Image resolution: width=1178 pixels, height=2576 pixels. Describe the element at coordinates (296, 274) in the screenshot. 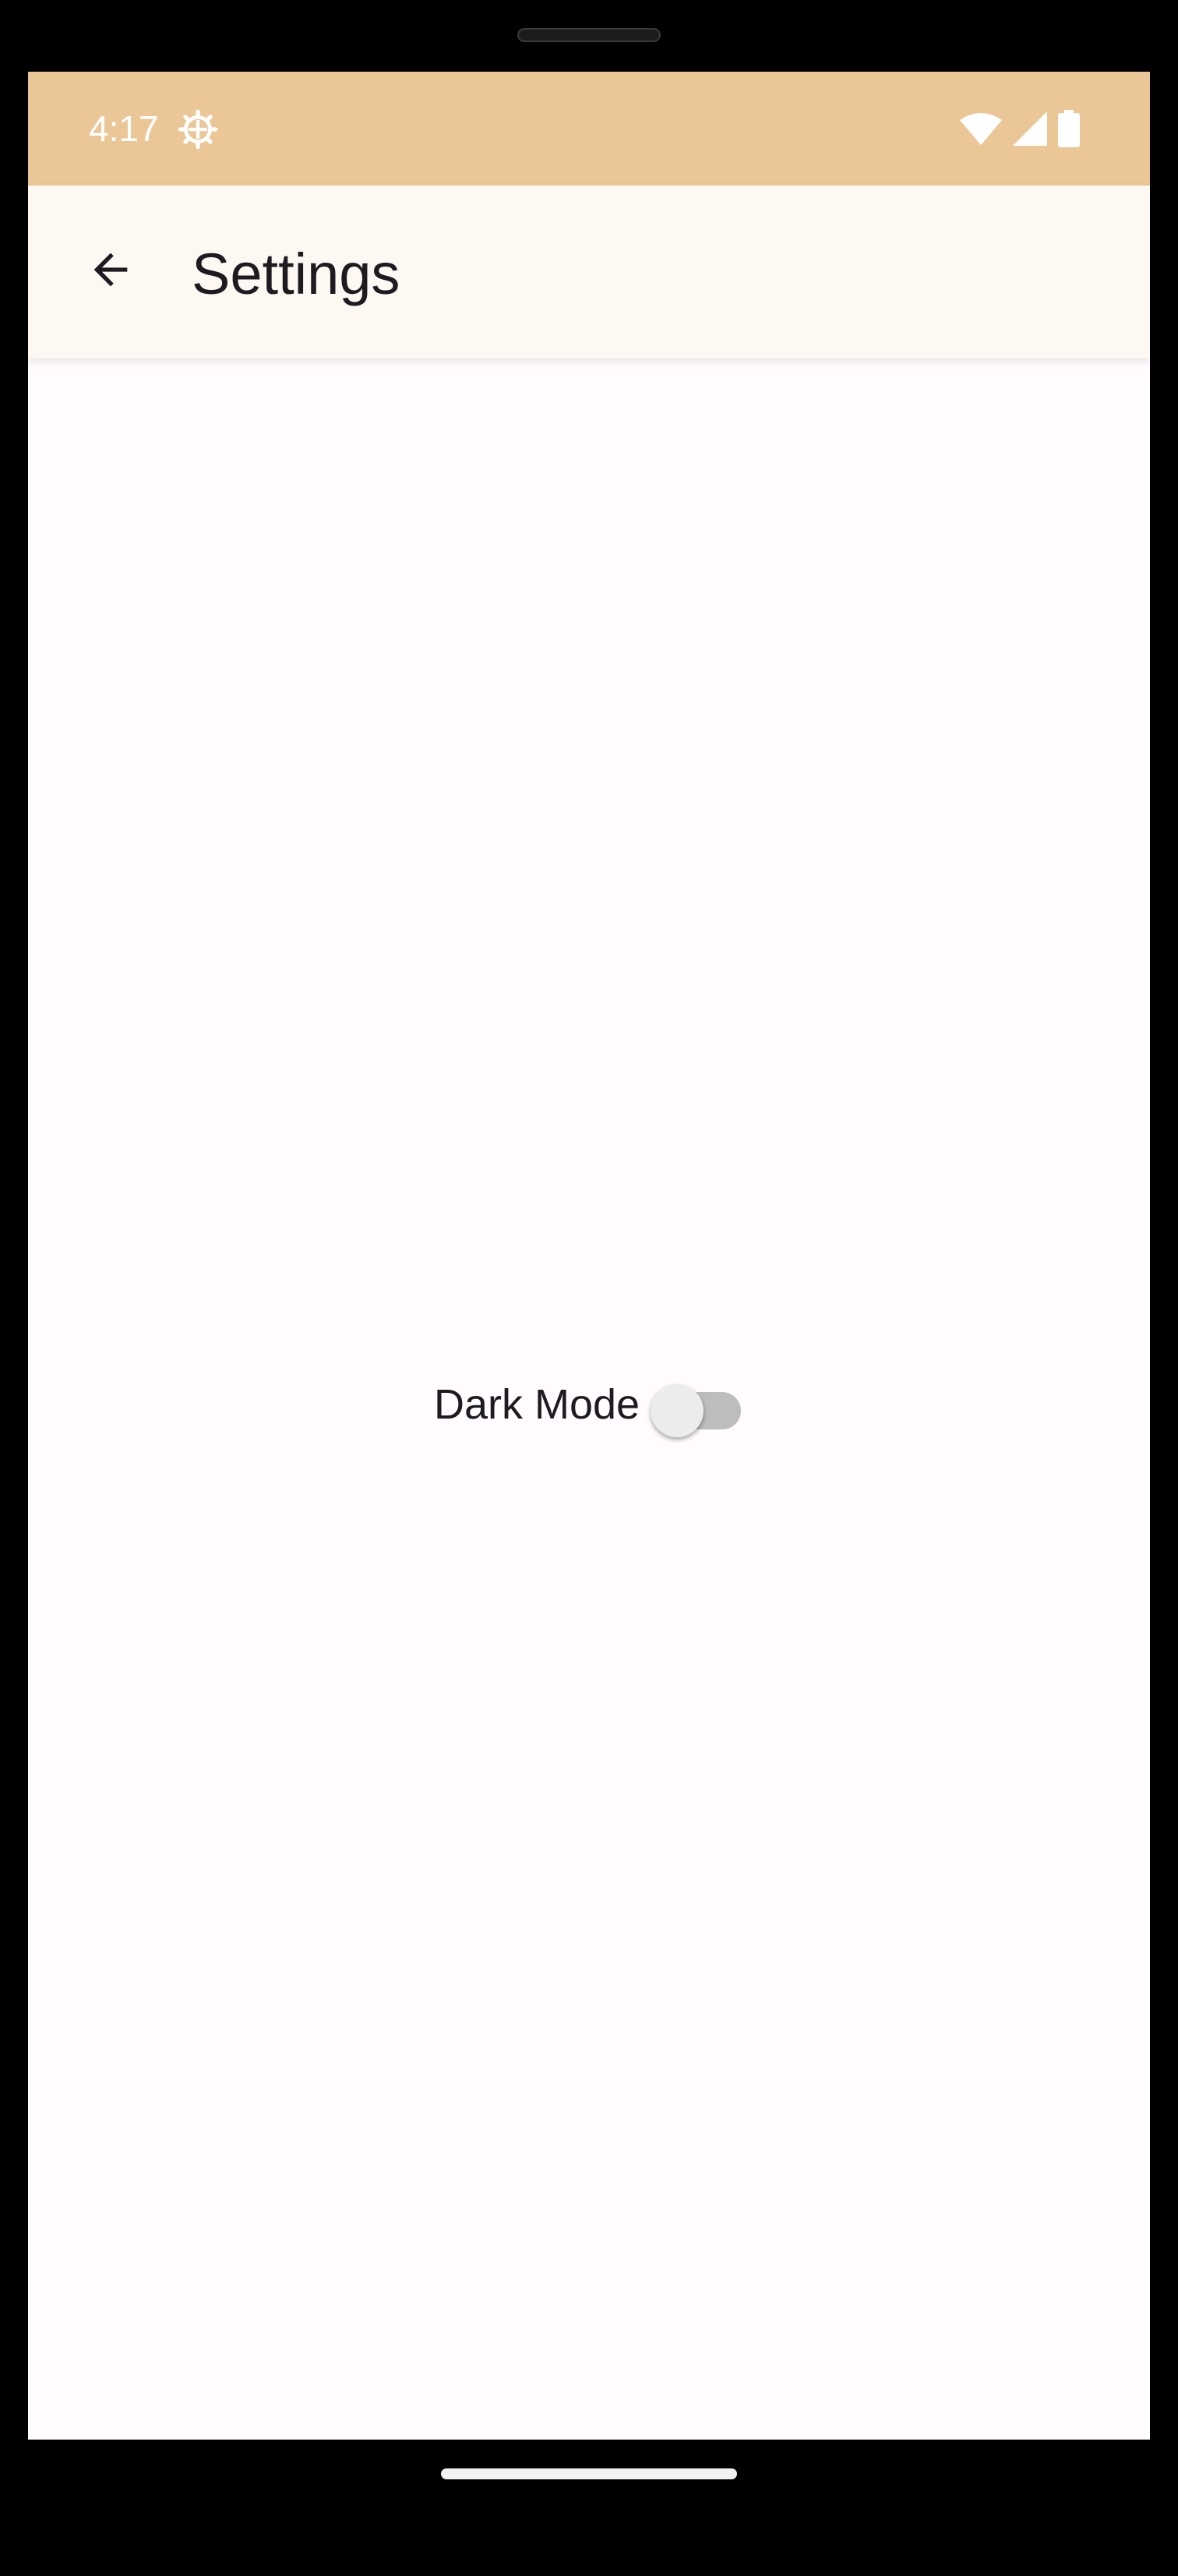

I see `page-title: Settings` at that location.